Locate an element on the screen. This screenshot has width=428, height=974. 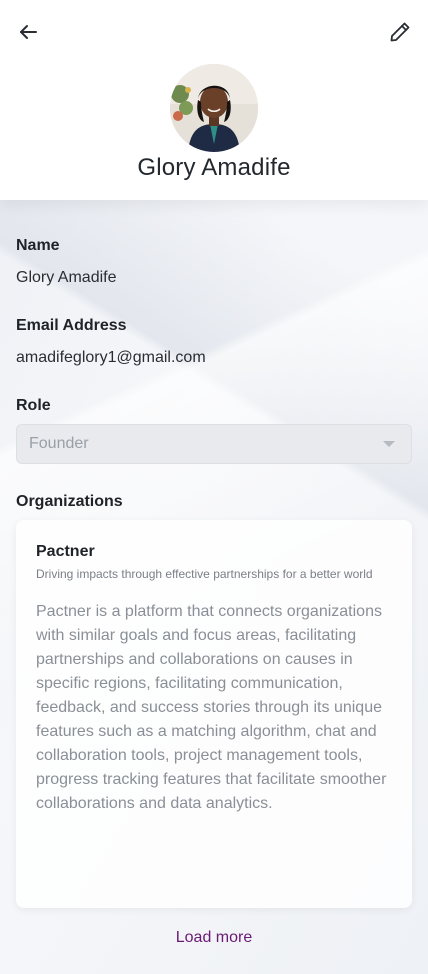
name-field: Name Glory Amadife is located at coordinates (214, 262).